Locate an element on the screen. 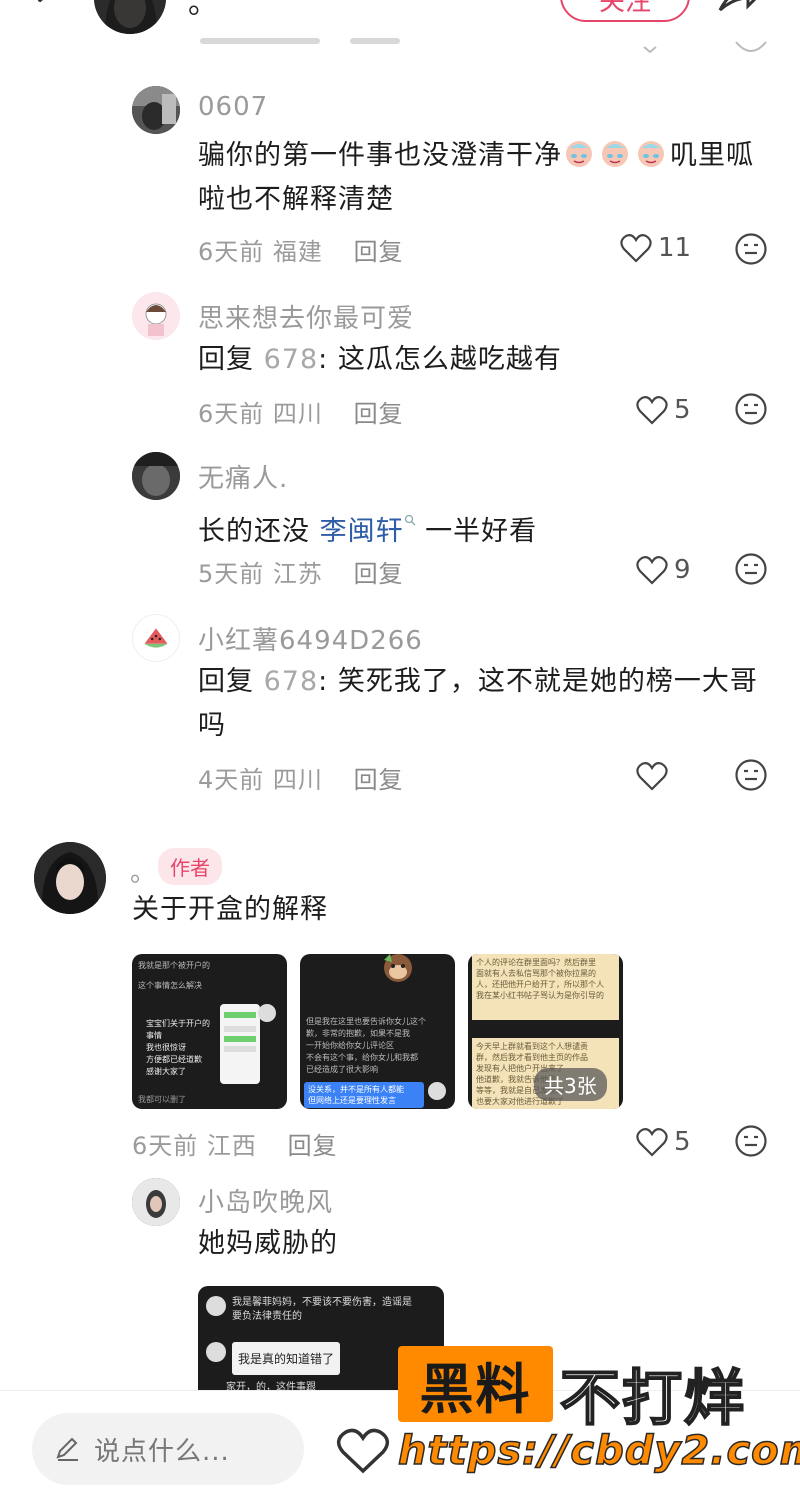 This screenshot has width=800, height=1508. comment-meta: 6天前 福建 回复 is located at coordinates (301, 249).